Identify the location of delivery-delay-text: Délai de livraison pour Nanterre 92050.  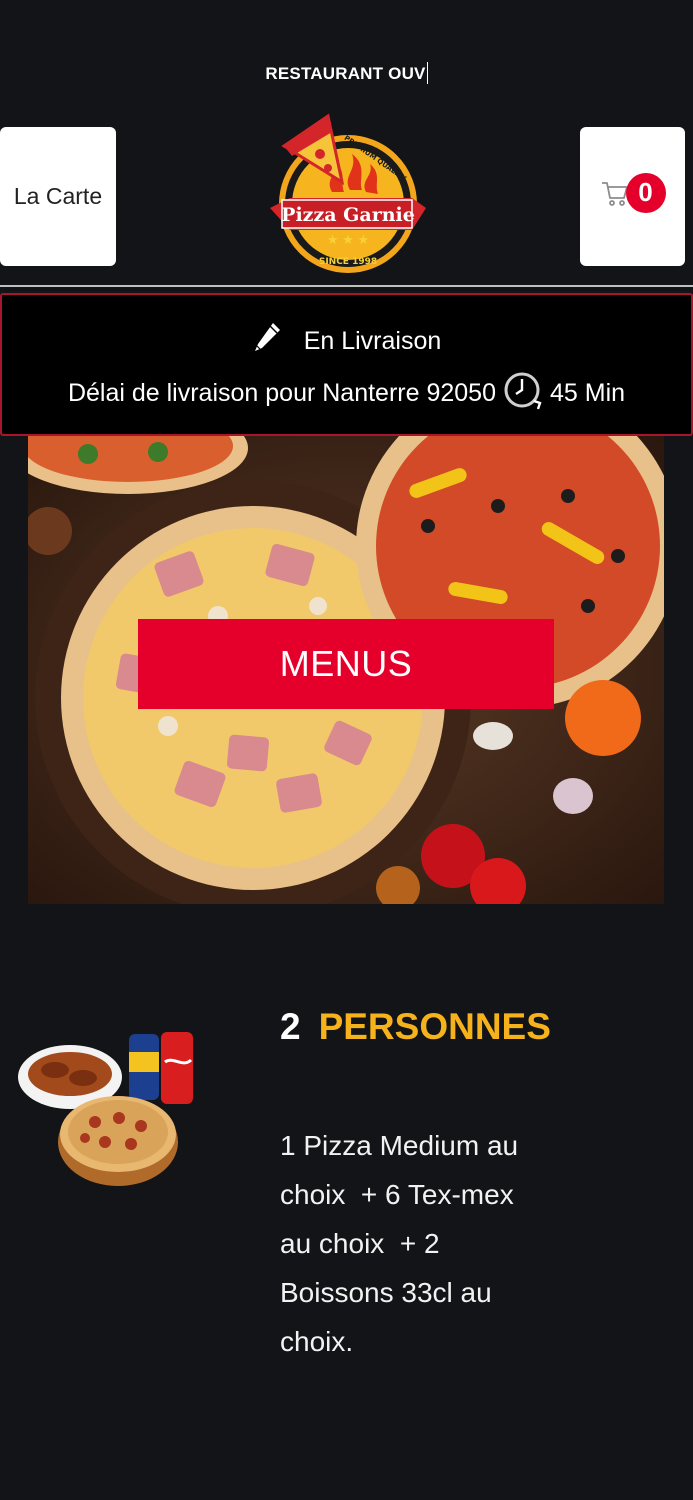
(281, 393).